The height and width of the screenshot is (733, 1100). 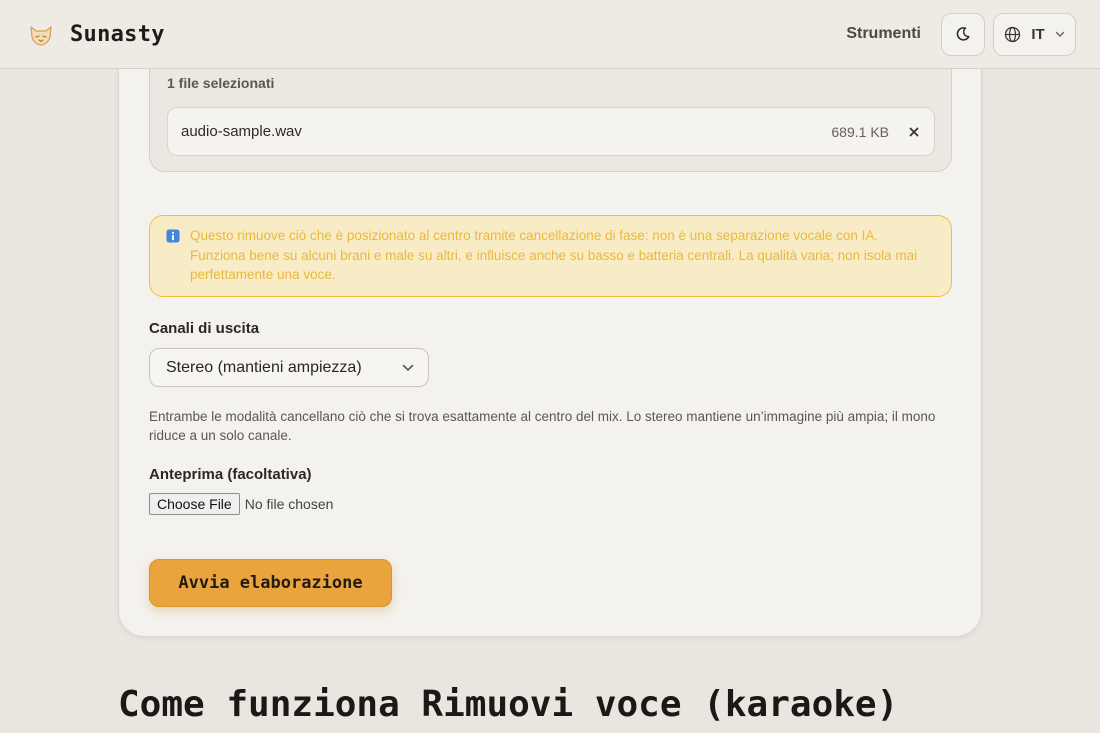 I want to click on no-file-chosen-text: No file chosen, so click(x=289, y=504).